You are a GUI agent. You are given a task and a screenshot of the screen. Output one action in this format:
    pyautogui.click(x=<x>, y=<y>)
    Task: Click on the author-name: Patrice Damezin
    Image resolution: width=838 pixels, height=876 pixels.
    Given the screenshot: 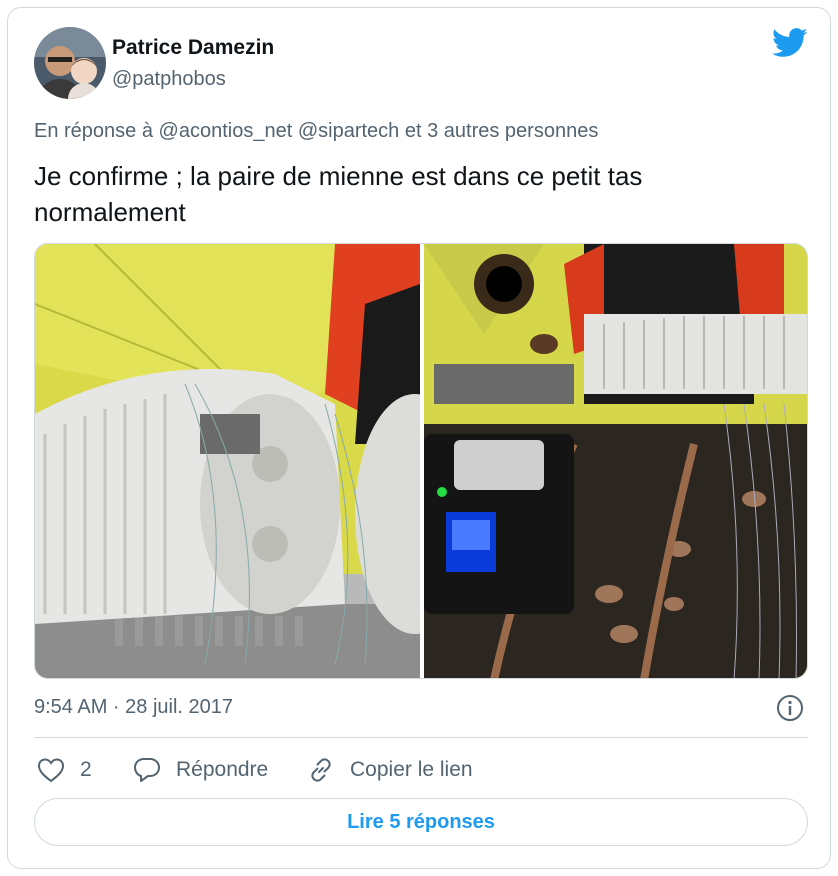 What is the action you would take?
    pyautogui.click(x=193, y=48)
    